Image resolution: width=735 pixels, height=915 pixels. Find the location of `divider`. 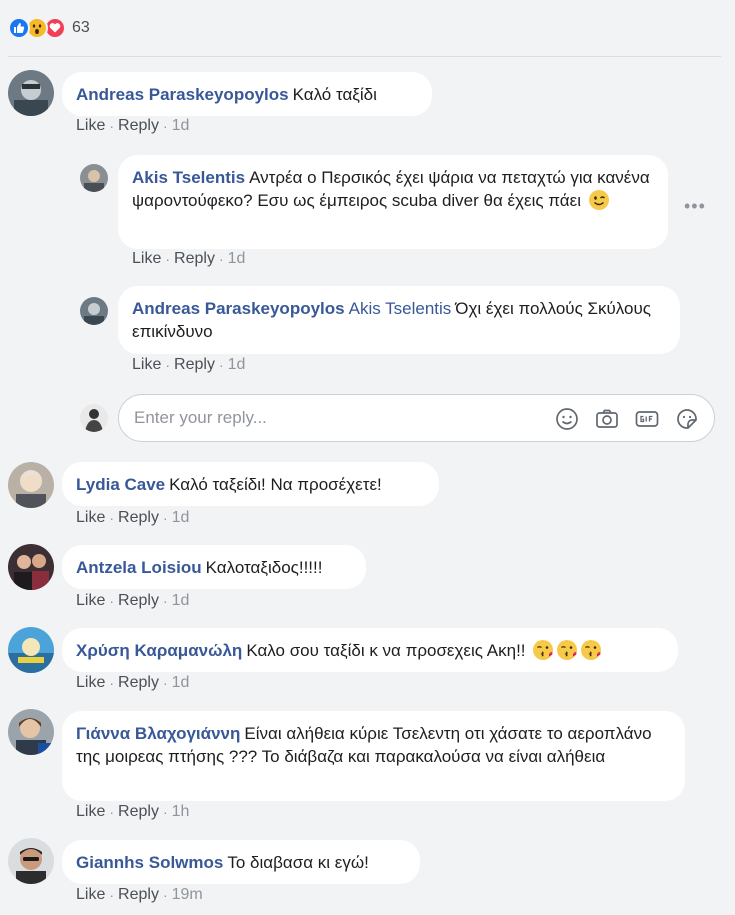

divider is located at coordinates (364, 56).